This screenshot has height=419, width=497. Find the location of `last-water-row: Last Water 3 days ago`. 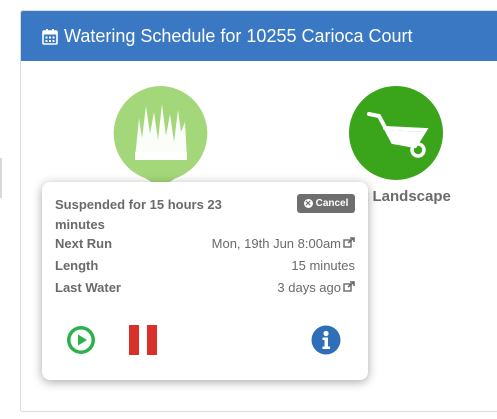

last-water-row: Last Water 3 days ago is located at coordinates (205, 289).